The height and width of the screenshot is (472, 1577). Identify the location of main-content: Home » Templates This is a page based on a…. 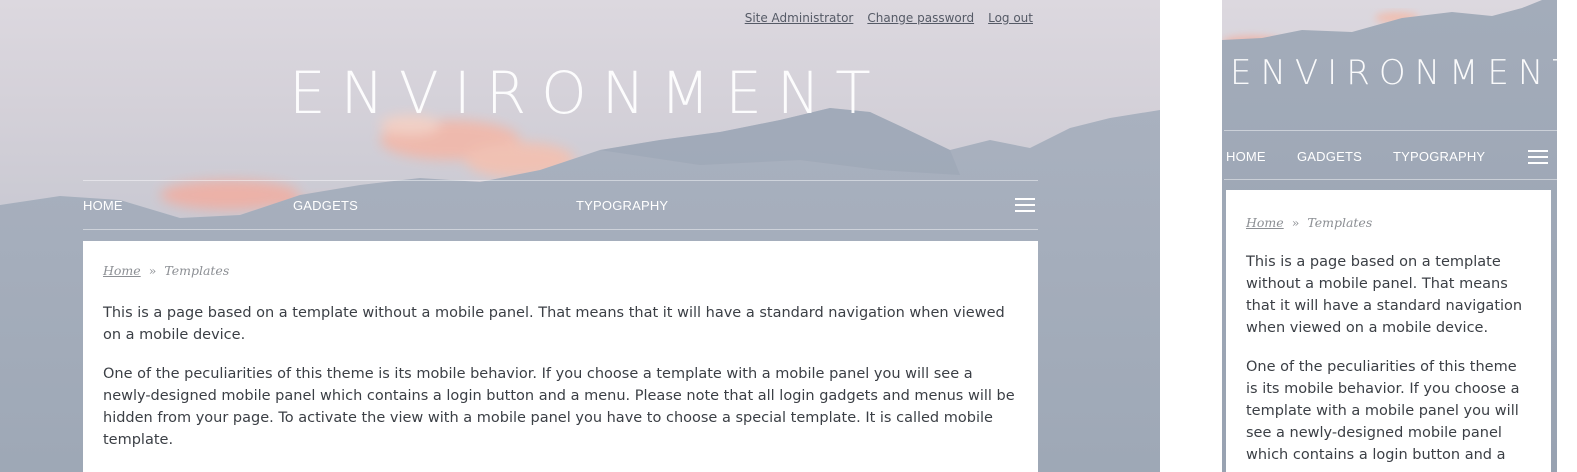
(1388, 331).